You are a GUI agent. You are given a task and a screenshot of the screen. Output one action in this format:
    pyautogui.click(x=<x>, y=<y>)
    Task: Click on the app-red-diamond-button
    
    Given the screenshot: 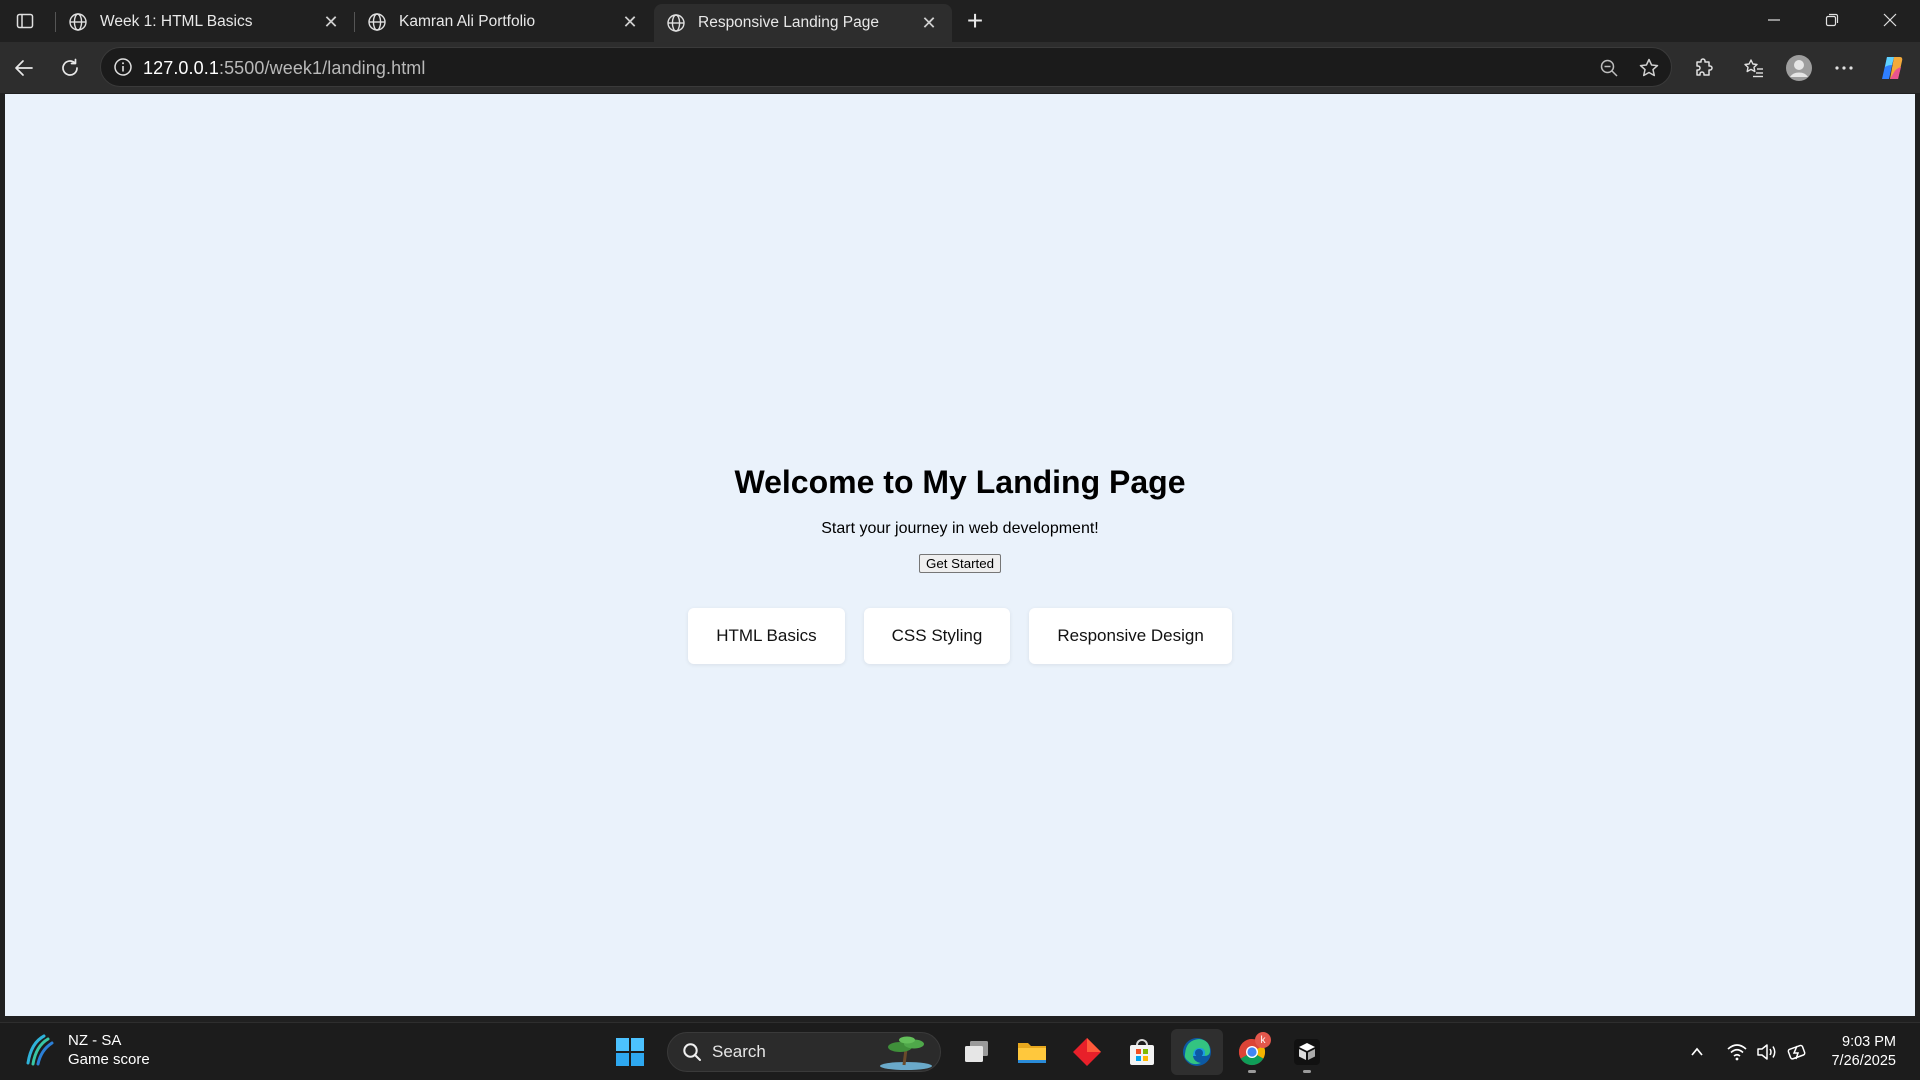 What is the action you would take?
    pyautogui.click(x=1087, y=1052)
    